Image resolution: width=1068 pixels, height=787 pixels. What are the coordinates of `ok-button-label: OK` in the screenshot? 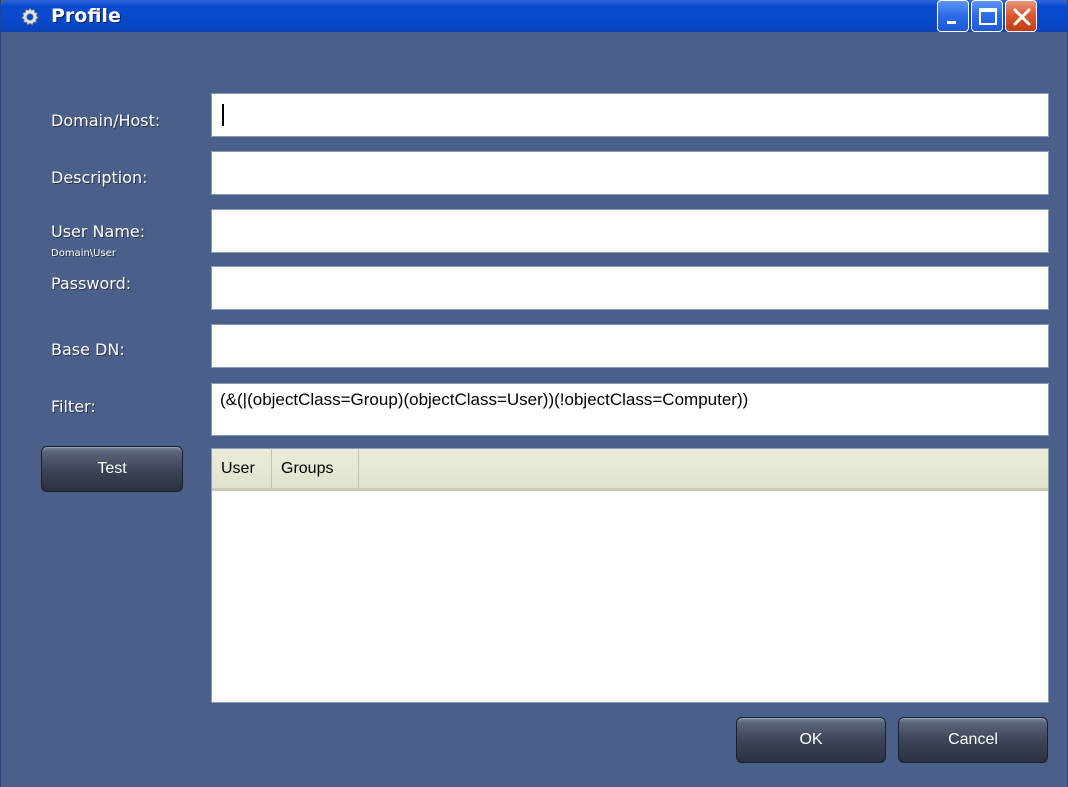 It's located at (811, 739).